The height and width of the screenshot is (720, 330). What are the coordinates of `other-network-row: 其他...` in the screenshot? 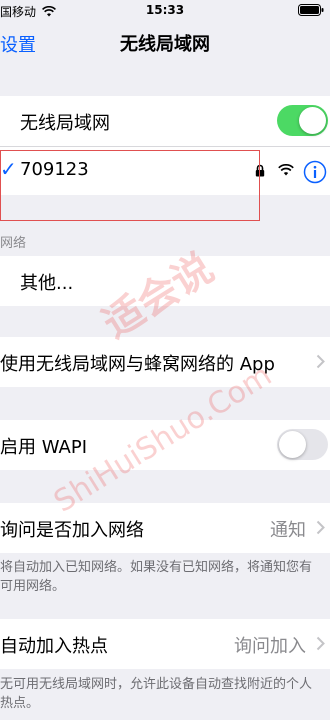 It's located at (165, 281).